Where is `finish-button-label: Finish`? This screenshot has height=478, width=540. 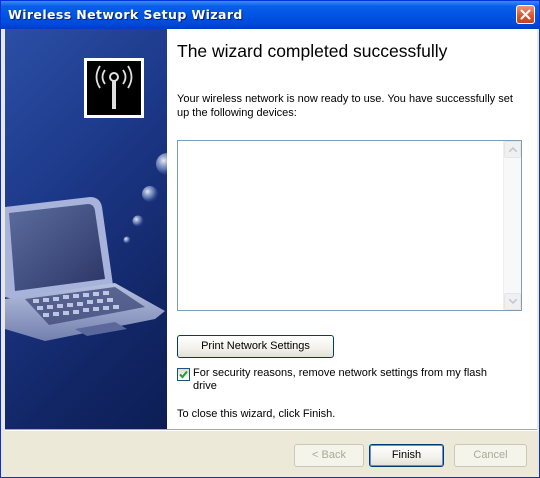
finish-button-label: Finish is located at coordinates (406, 455).